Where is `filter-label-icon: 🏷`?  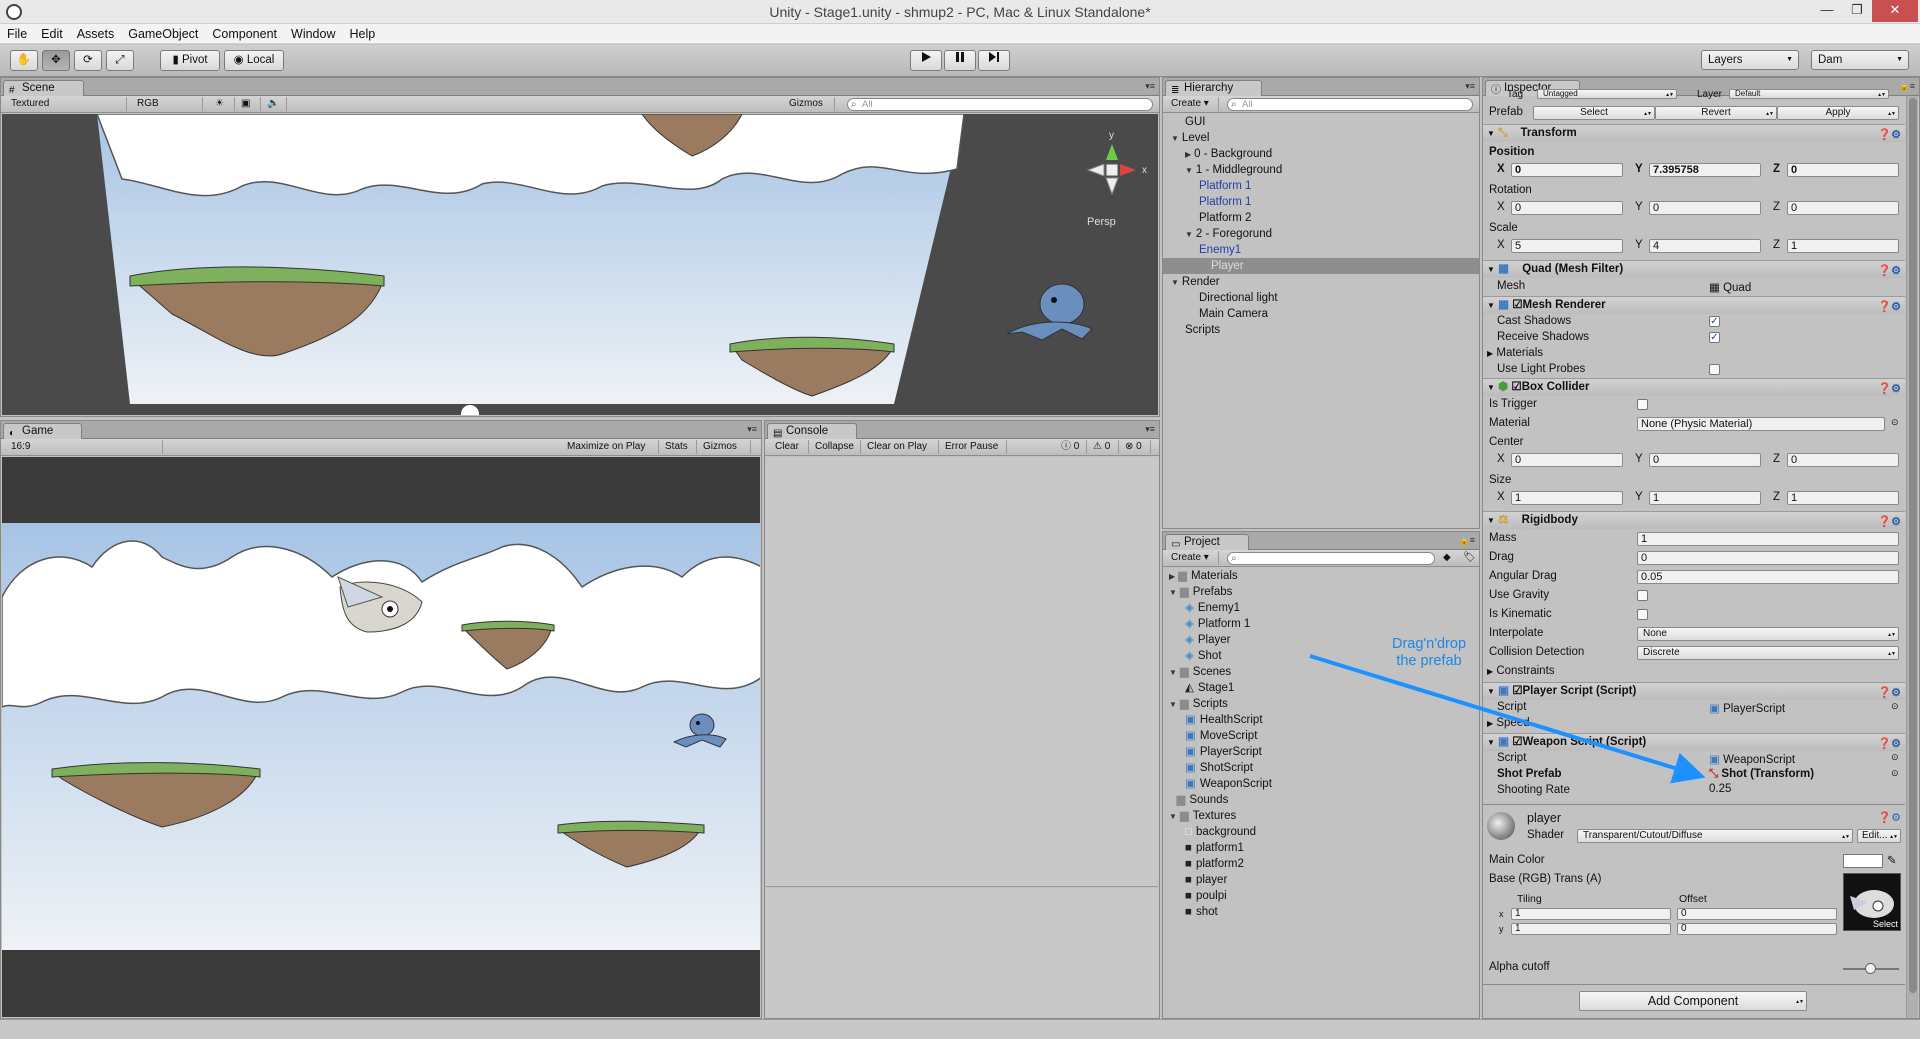 filter-label-icon: 🏷 is located at coordinates (1468, 558).